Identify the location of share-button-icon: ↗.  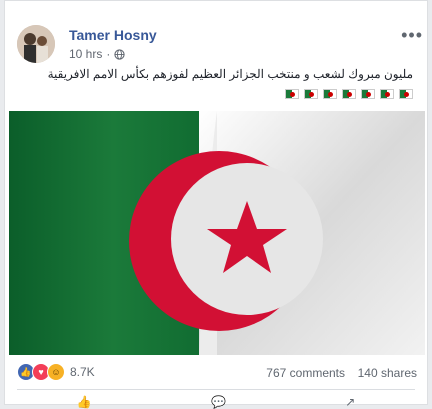
(350, 402).